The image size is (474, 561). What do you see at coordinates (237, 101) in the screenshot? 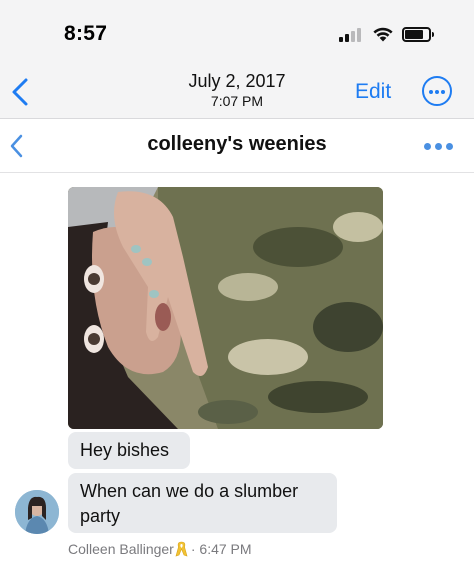
I see `photo-time: 7:07 PM` at bounding box center [237, 101].